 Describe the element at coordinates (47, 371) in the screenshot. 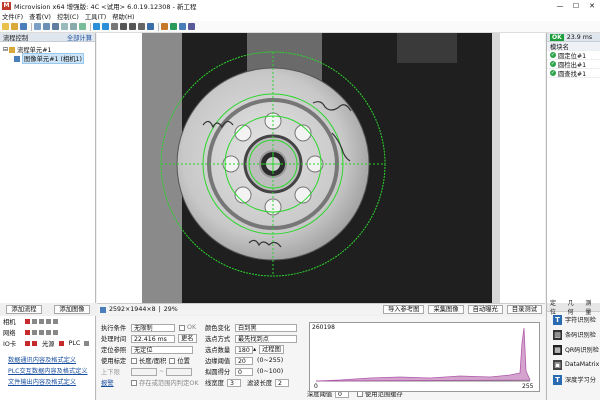

I see `plc-format-link: PLC交互数据内容及格式定义` at that location.